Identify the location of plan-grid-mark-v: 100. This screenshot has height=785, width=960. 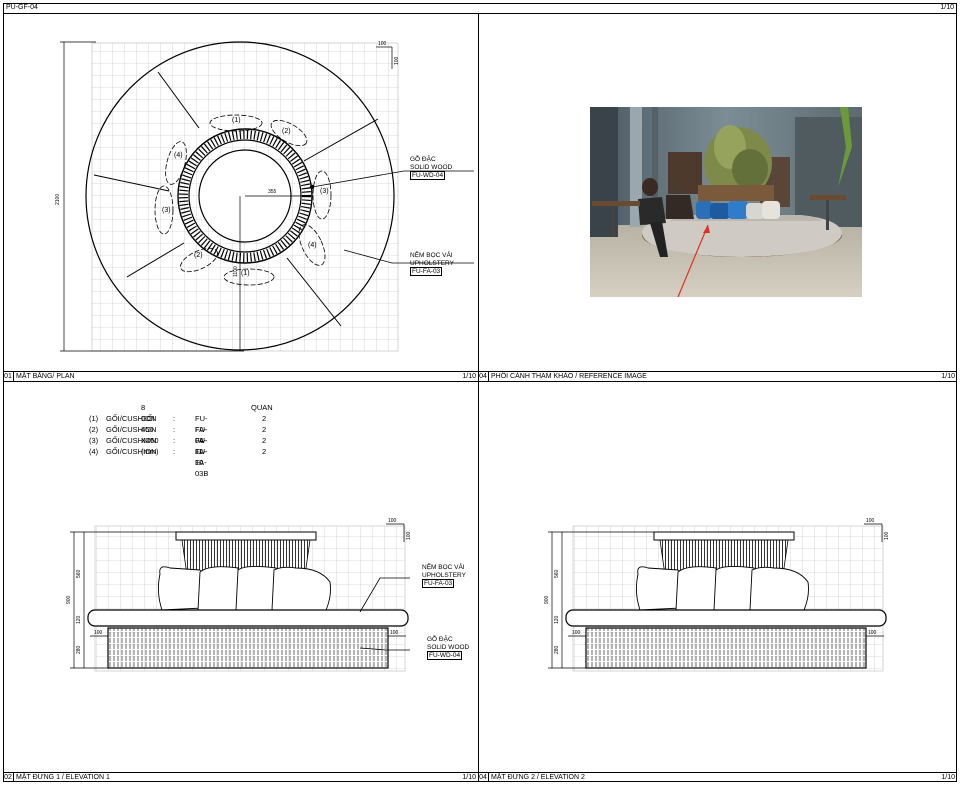
(397, 60).